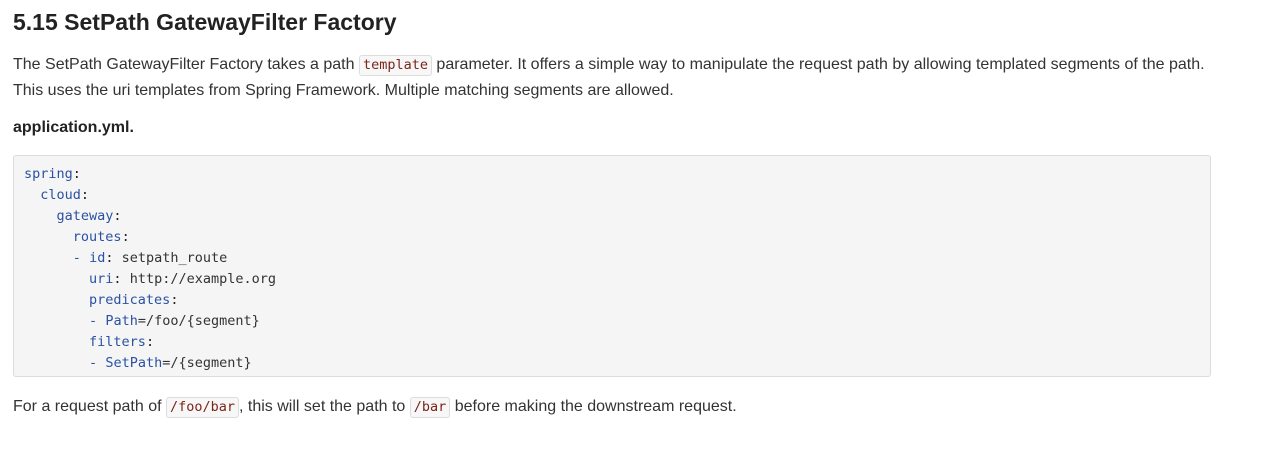  Describe the element at coordinates (52, 174) in the screenshot. I see `code-line: spring:` at that location.